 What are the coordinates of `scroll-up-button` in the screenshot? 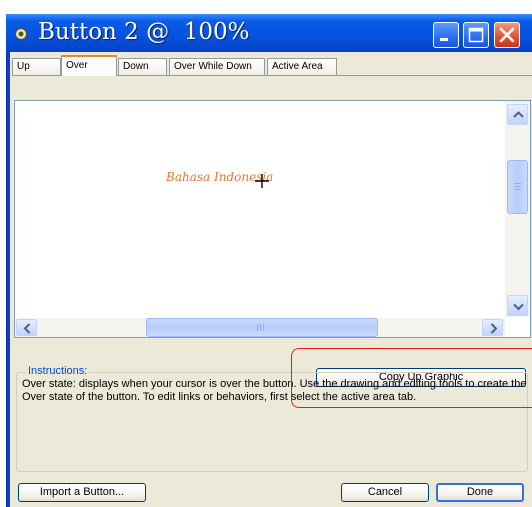 It's located at (517, 114).